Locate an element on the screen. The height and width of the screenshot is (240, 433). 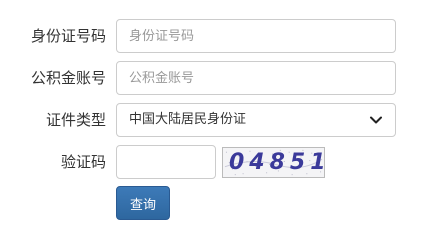
captcha-input is located at coordinates (166, 162).